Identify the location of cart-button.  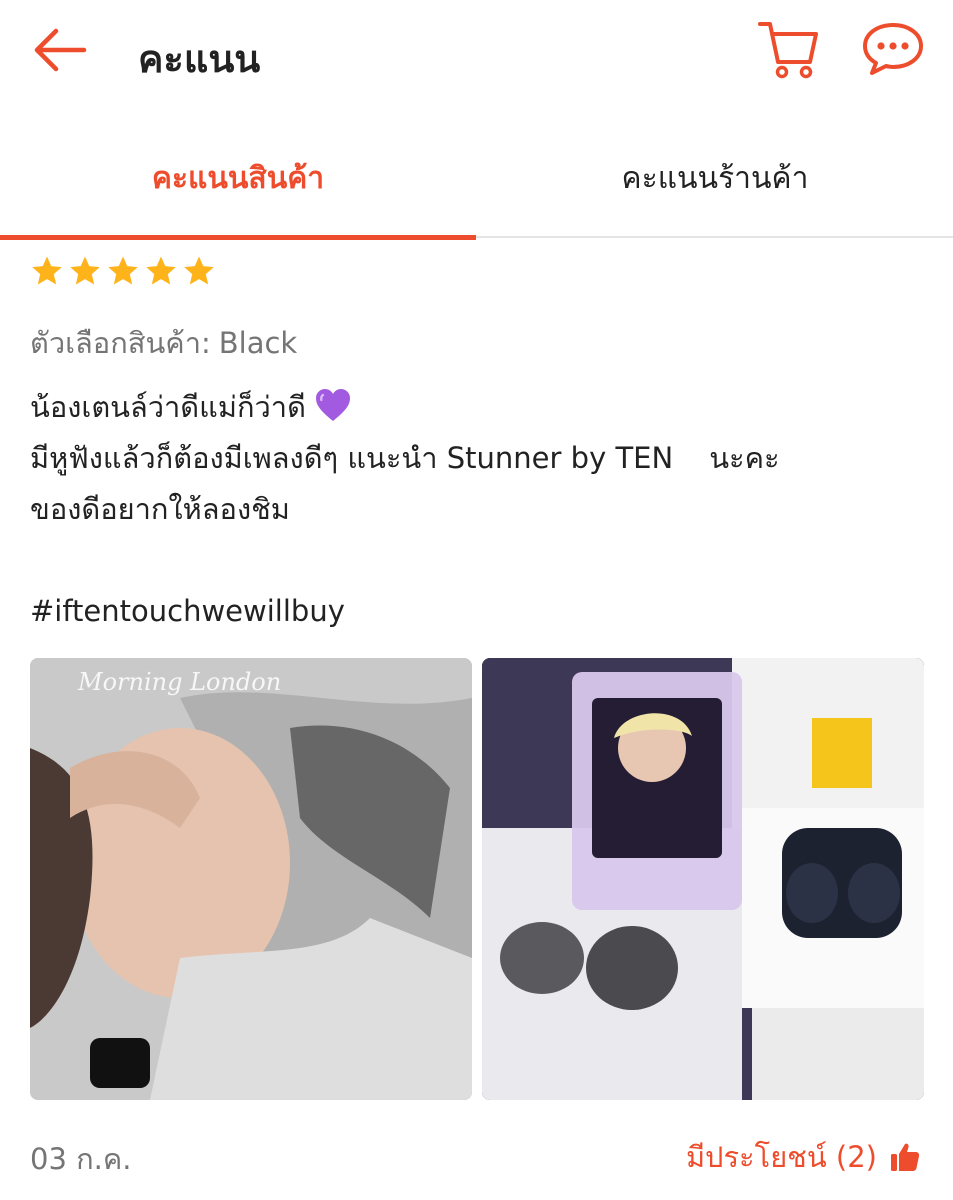
(788, 49).